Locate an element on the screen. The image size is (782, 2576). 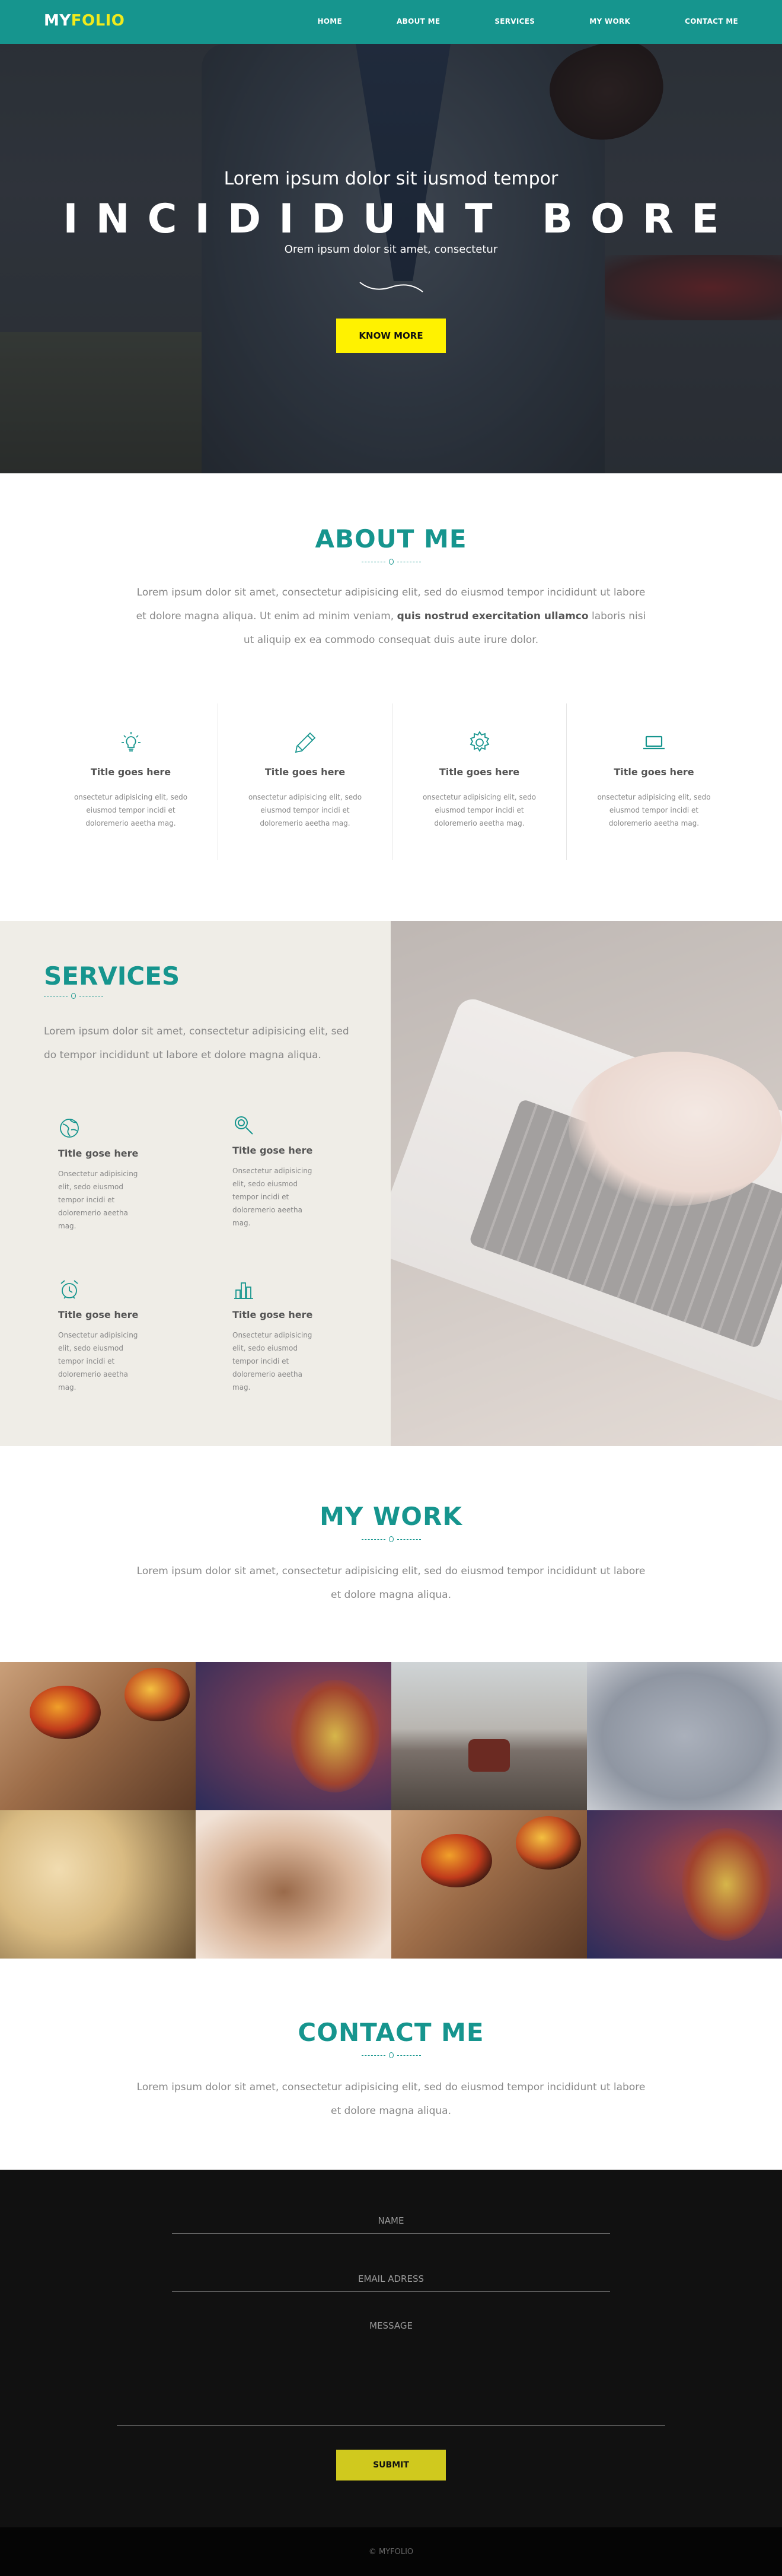
logo-part-2: FOLIO is located at coordinates (98, 21).